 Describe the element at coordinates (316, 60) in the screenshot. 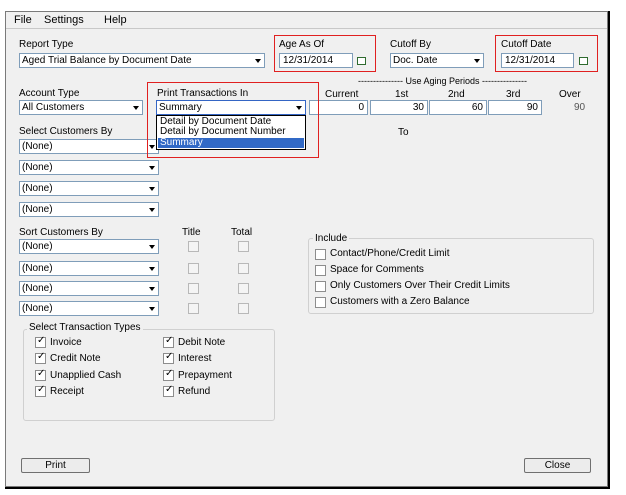

I see `age-as-of-input: 12/31/2014` at that location.